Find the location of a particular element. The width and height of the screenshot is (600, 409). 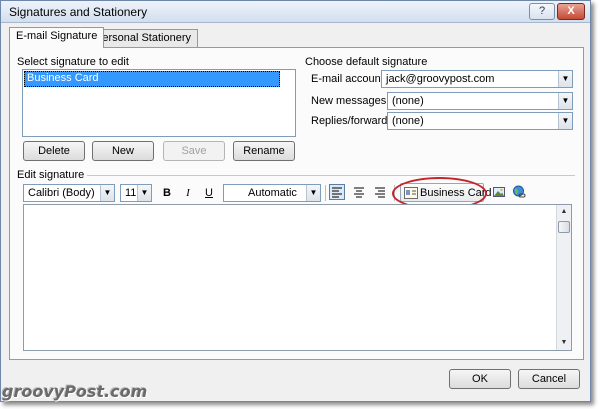

insert-hyperlink-button is located at coordinates (519, 193).